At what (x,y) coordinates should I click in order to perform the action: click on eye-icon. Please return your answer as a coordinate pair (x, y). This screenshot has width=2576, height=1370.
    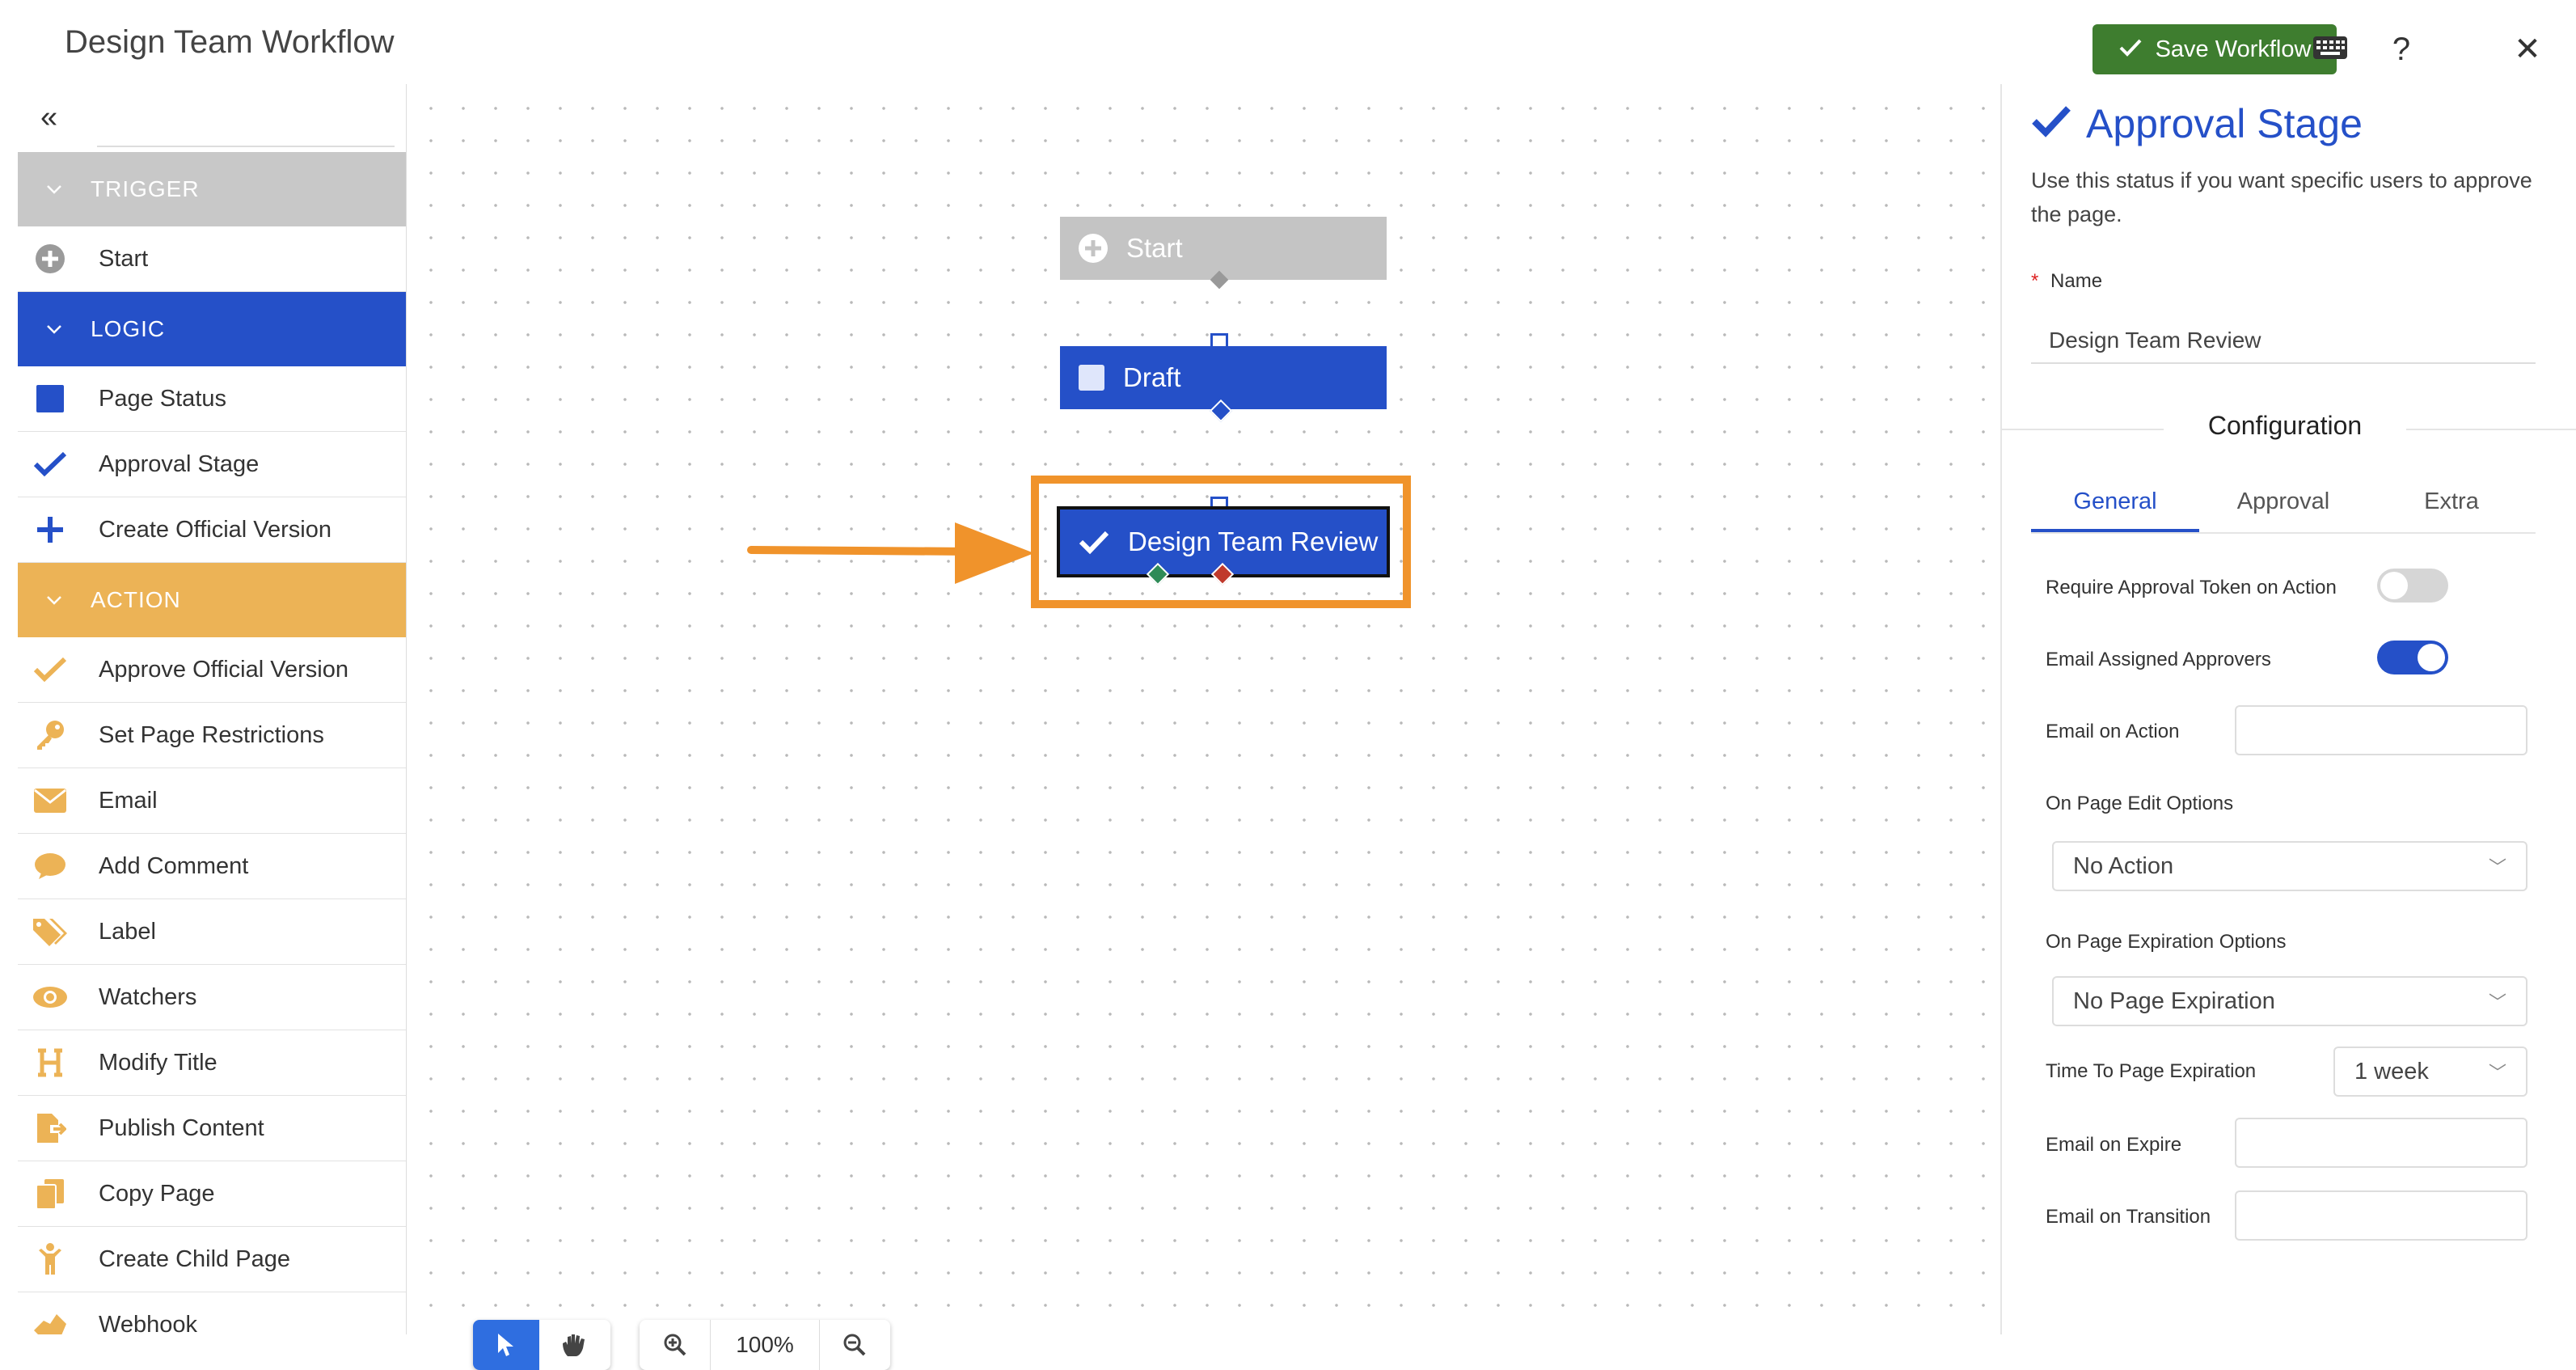
    Looking at the image, I should click on (50, 997).